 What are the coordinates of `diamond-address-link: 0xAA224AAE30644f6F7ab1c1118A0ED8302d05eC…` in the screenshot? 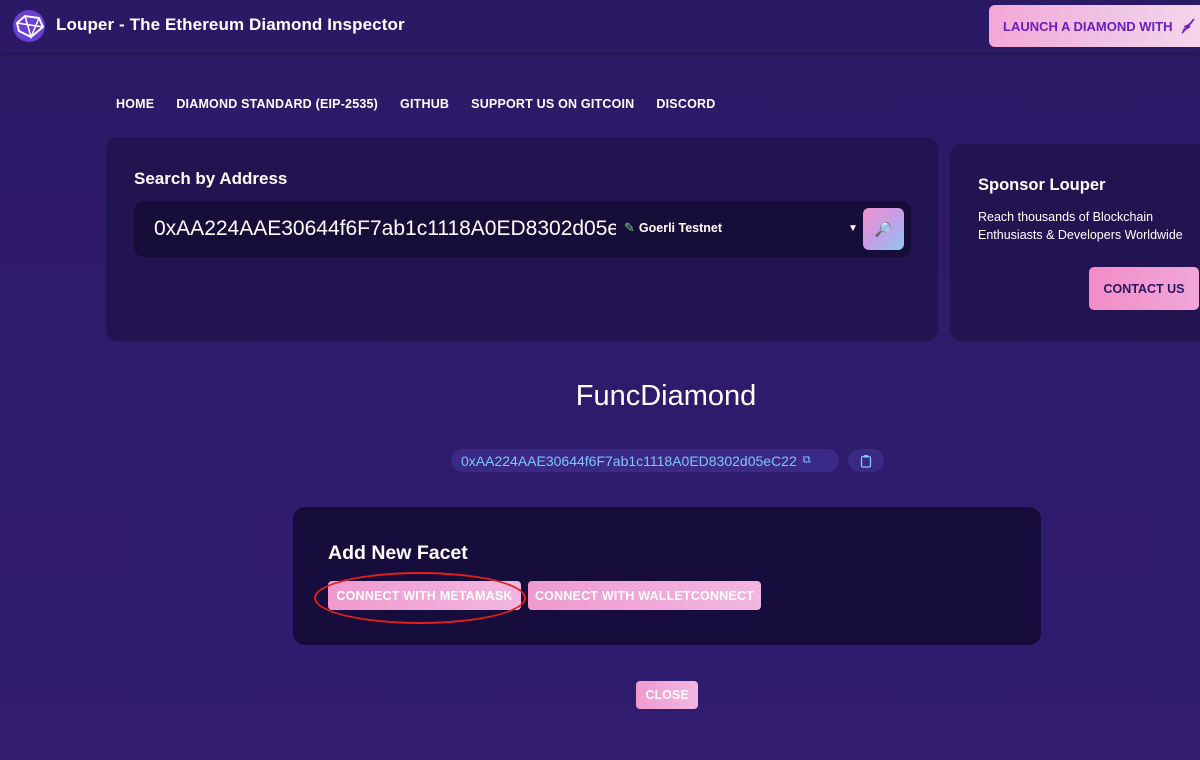 It's located at (645, 460).